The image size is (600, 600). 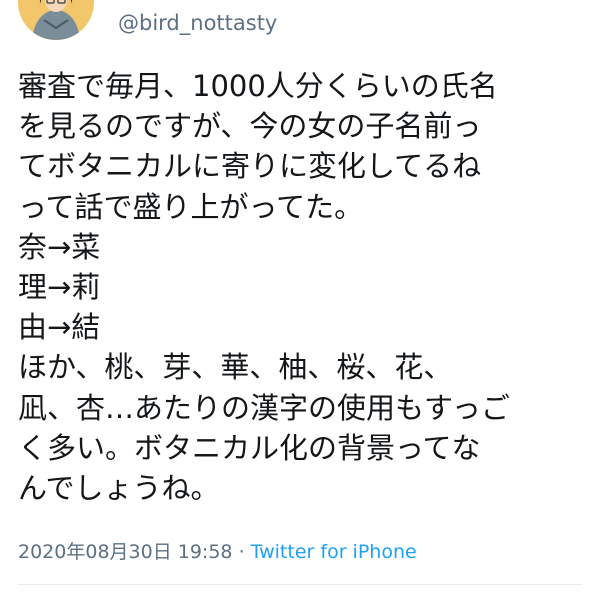 I want to click on tweet-meta: 2020年08月30日 19:58 · Twitter for iPhone, so click(x=217, y=552).